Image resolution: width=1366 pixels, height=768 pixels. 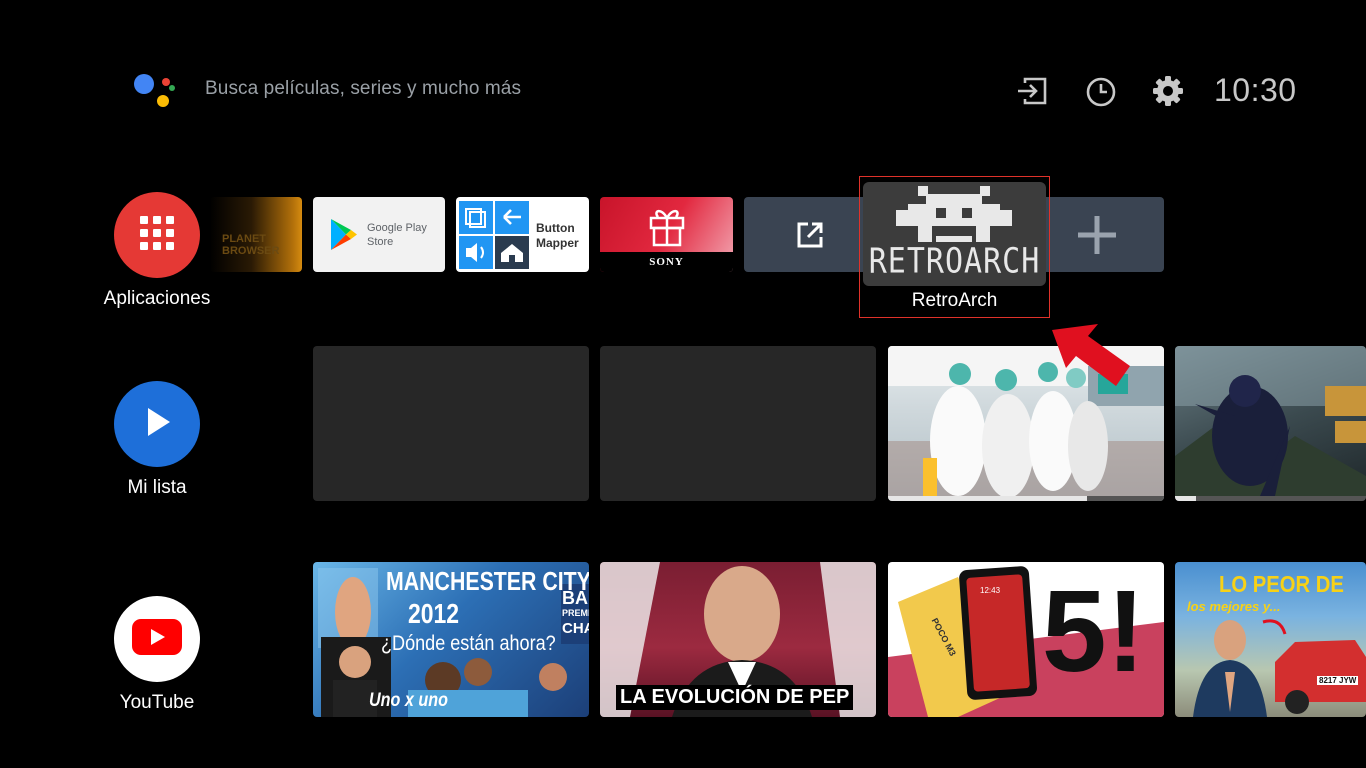 I want to click on add-app-button, so click(x=1098, y=234).